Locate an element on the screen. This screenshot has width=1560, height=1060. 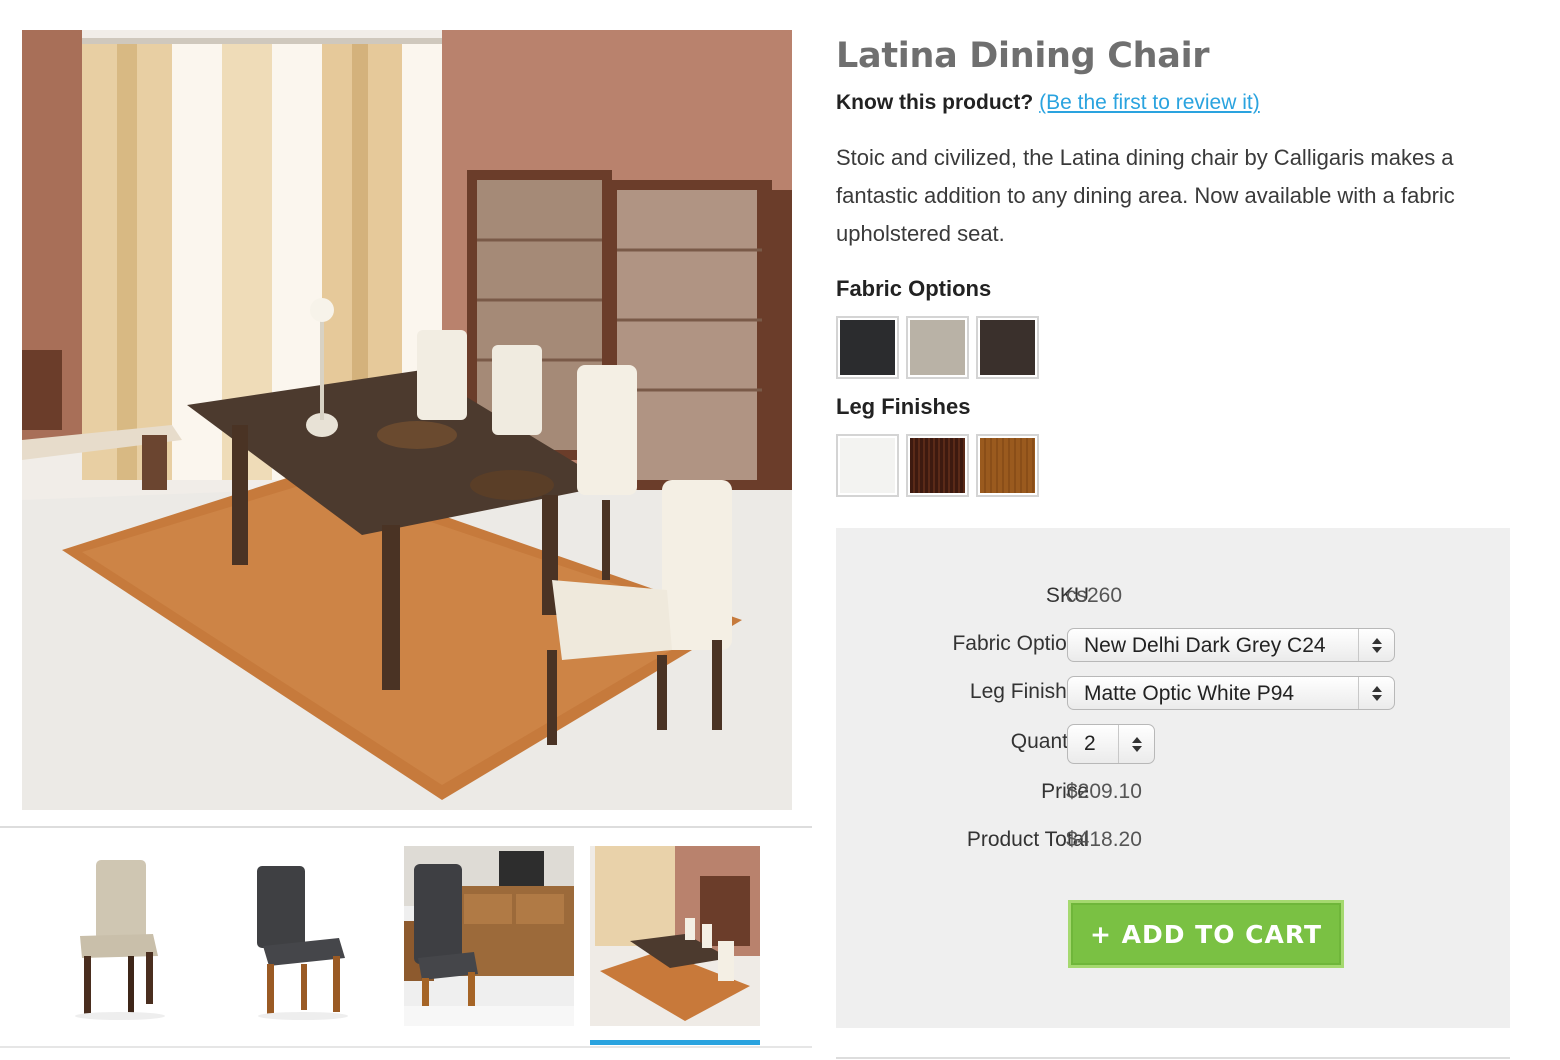
review-question: Know this product? is located at coordinates (935, 102).